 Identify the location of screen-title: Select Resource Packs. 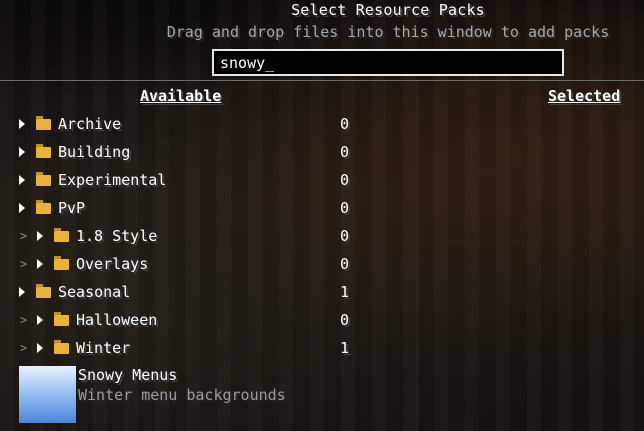
(388, 10).